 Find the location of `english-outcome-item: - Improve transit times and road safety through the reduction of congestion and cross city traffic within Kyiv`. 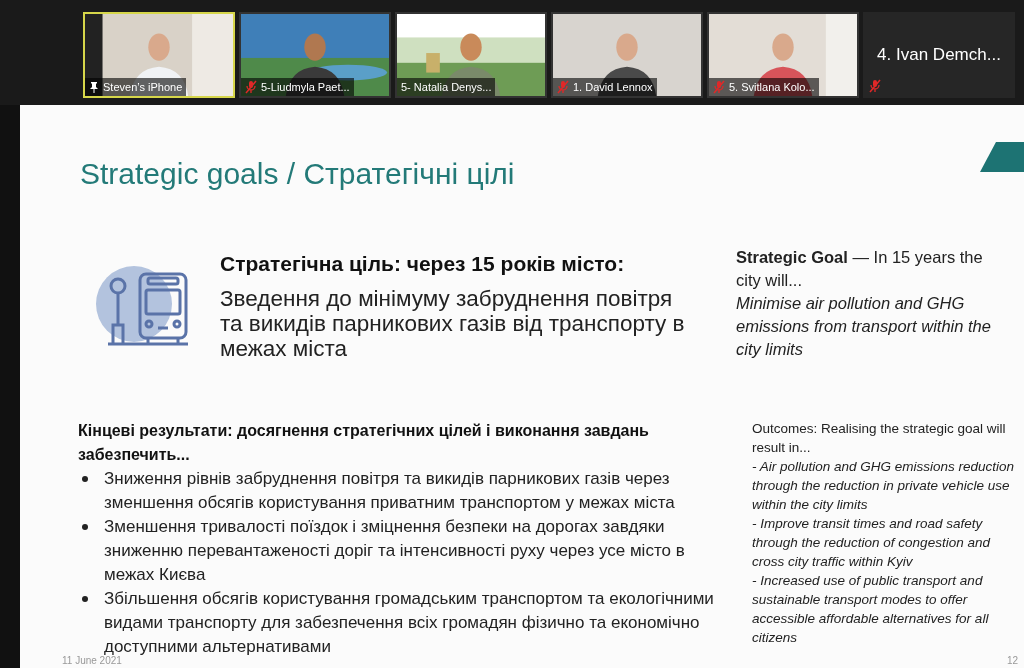

english-outcome-item: - Improve transit times and road safety through the reduction of congestion and cross city traffic within Kyiv is located at coordinates (872, 543).